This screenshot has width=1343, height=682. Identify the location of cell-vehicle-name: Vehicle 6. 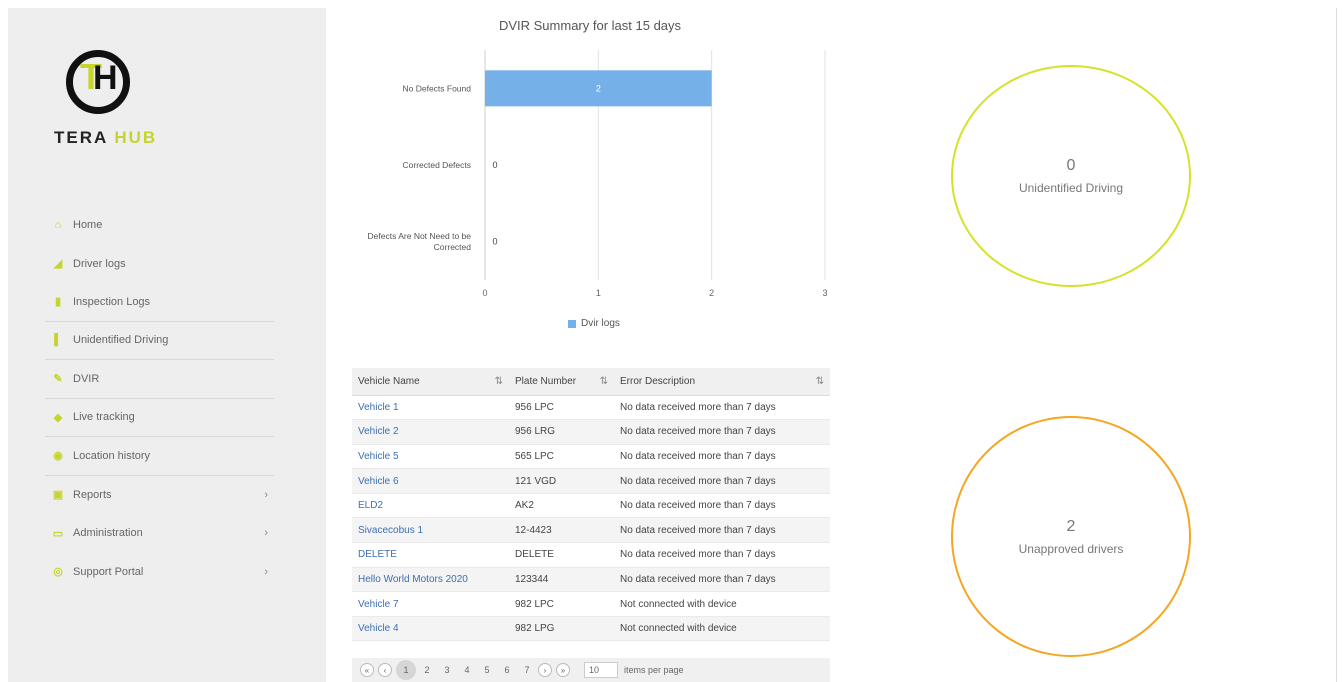
(430, 481).